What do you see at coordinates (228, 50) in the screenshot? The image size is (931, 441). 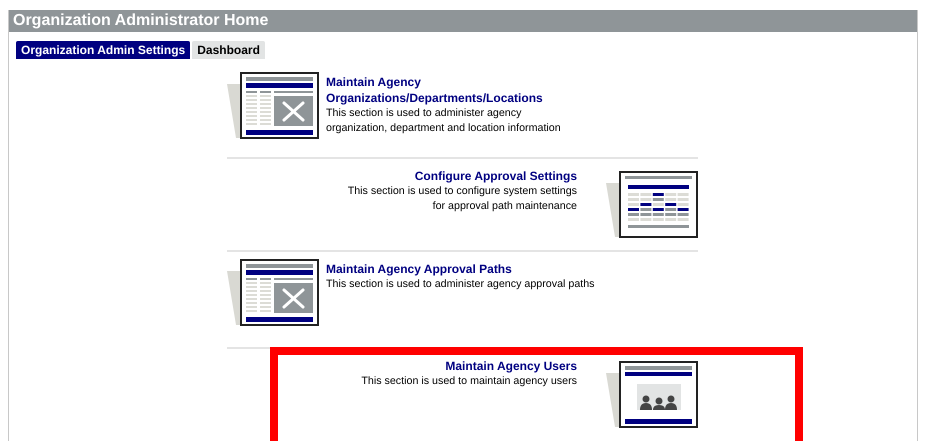 I see `tab: Dashboard` at bounding box center [228, 50].